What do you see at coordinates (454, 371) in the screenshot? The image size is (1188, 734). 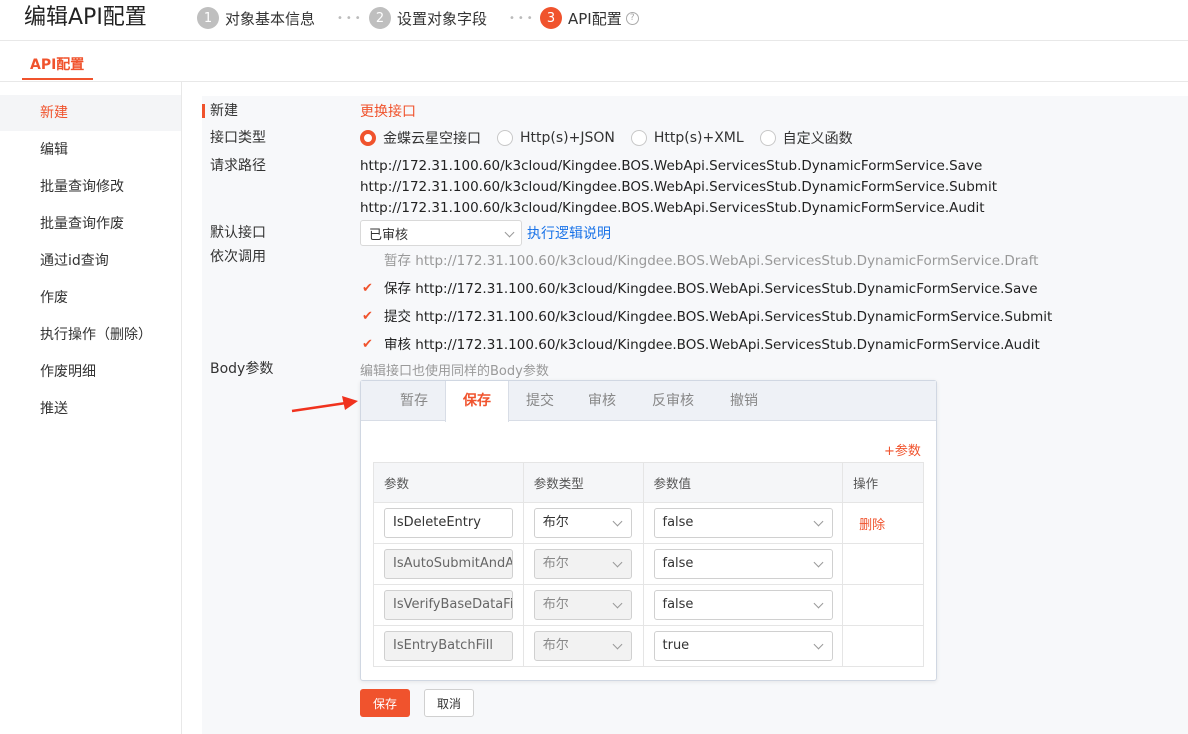 I see `body-params-hint: 编辑接口也使用同样的Body参数` at bounding box center [454, 371].